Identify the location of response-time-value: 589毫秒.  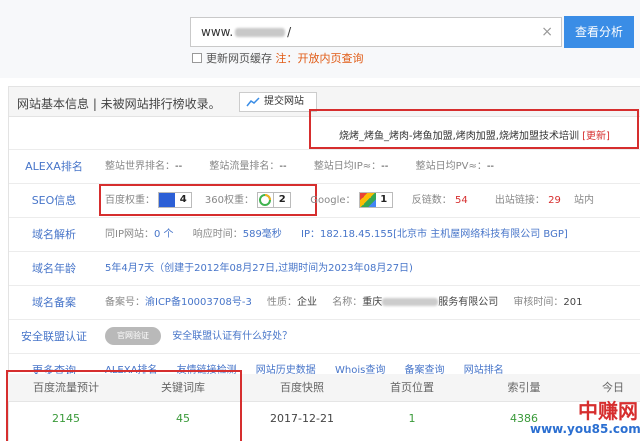
(262, 234).